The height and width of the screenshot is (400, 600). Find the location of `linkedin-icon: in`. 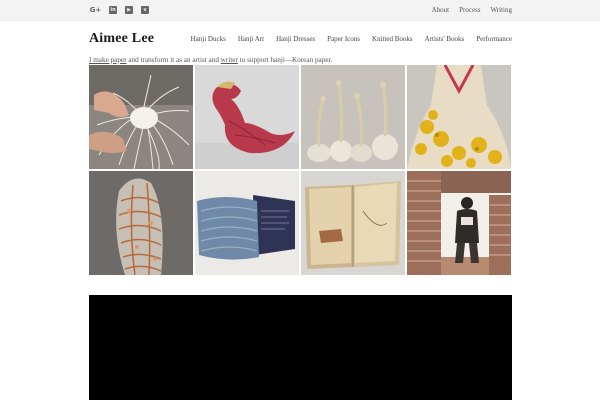

linkedin-icon: in is located at coordinates (113, 10).